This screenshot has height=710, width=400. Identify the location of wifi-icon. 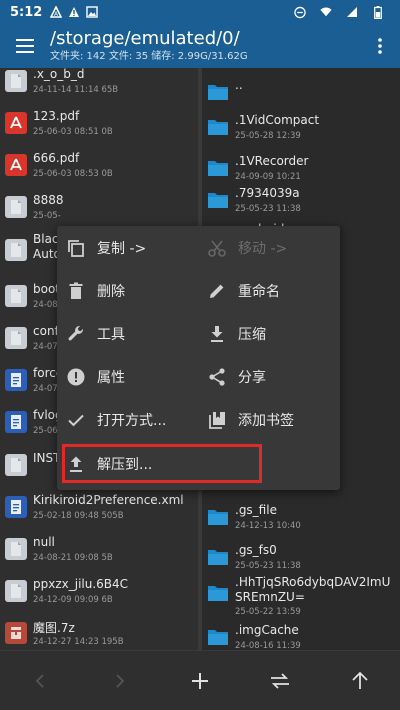
(326, 12).